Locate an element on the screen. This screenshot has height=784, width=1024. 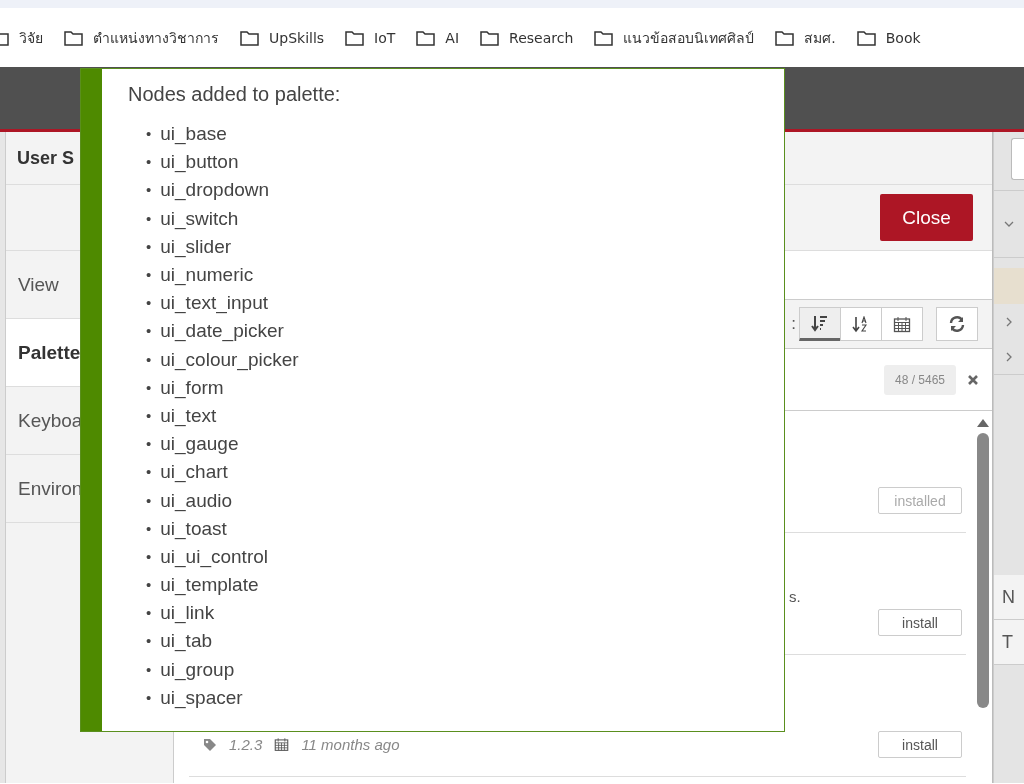
scrollbar-thumb is located at coordinates (983, 570).